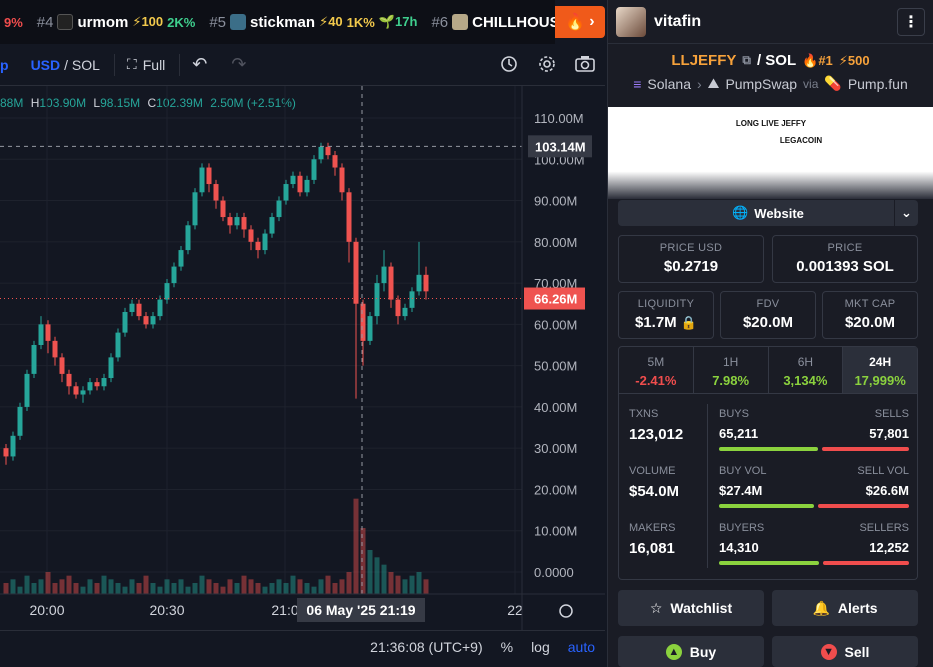  I want to click on tab-label: 1H, so click(730, 362).